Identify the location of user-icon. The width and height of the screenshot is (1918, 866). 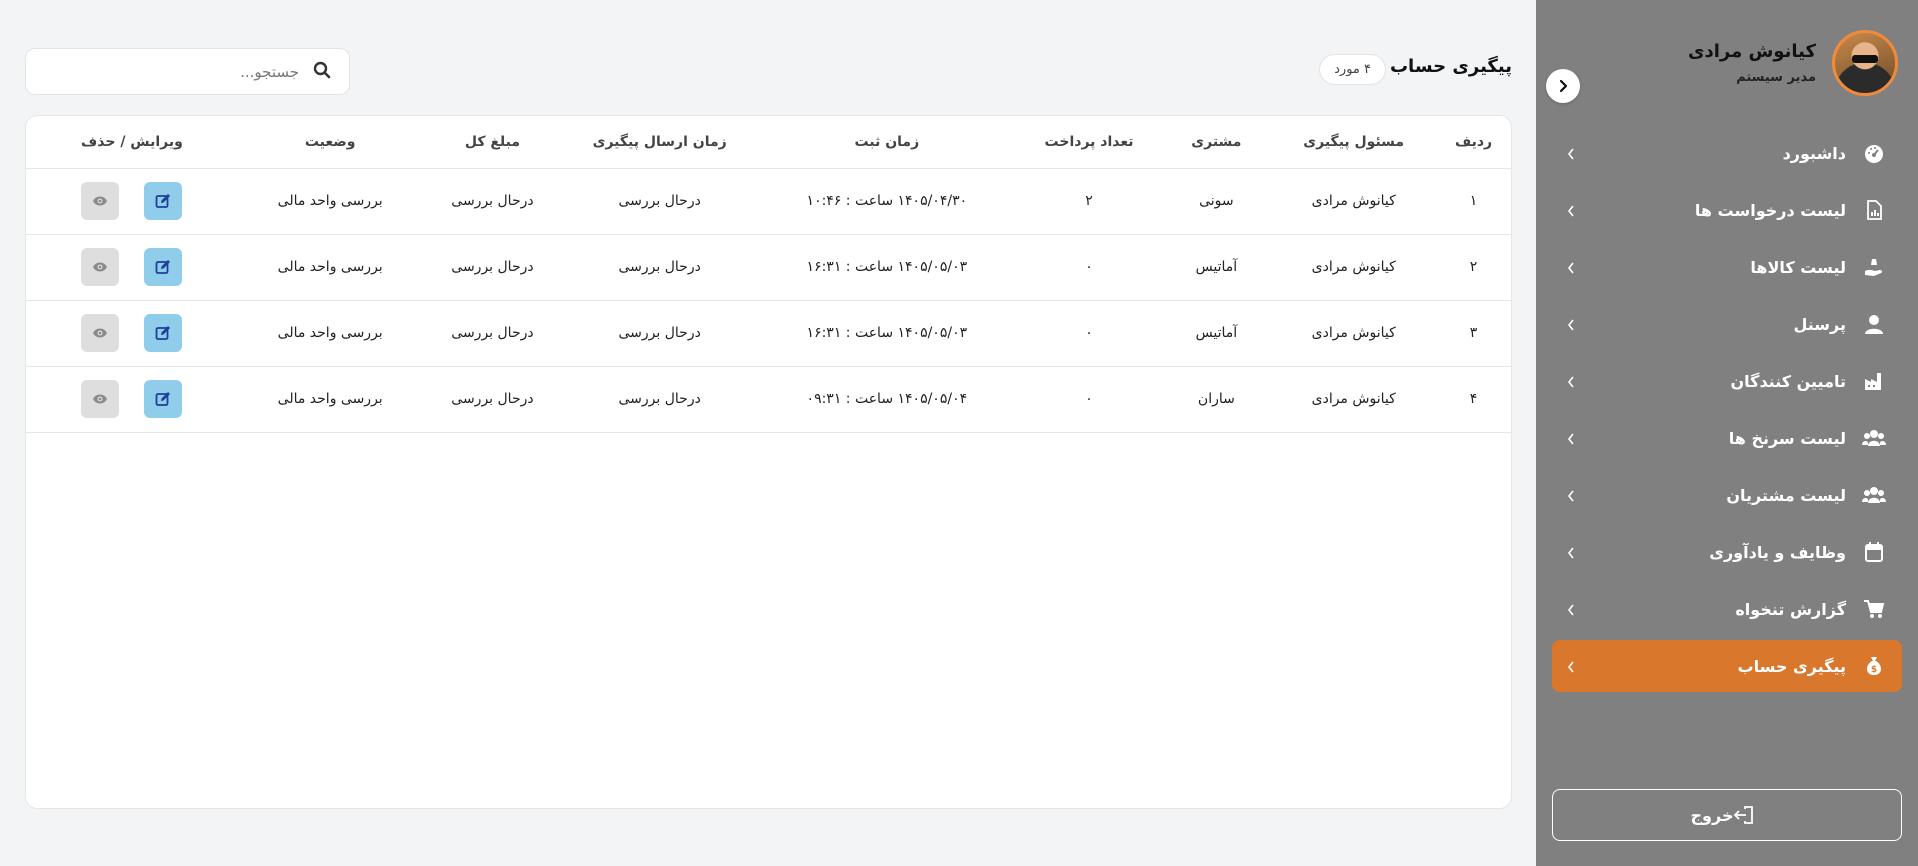
(1874, 324).